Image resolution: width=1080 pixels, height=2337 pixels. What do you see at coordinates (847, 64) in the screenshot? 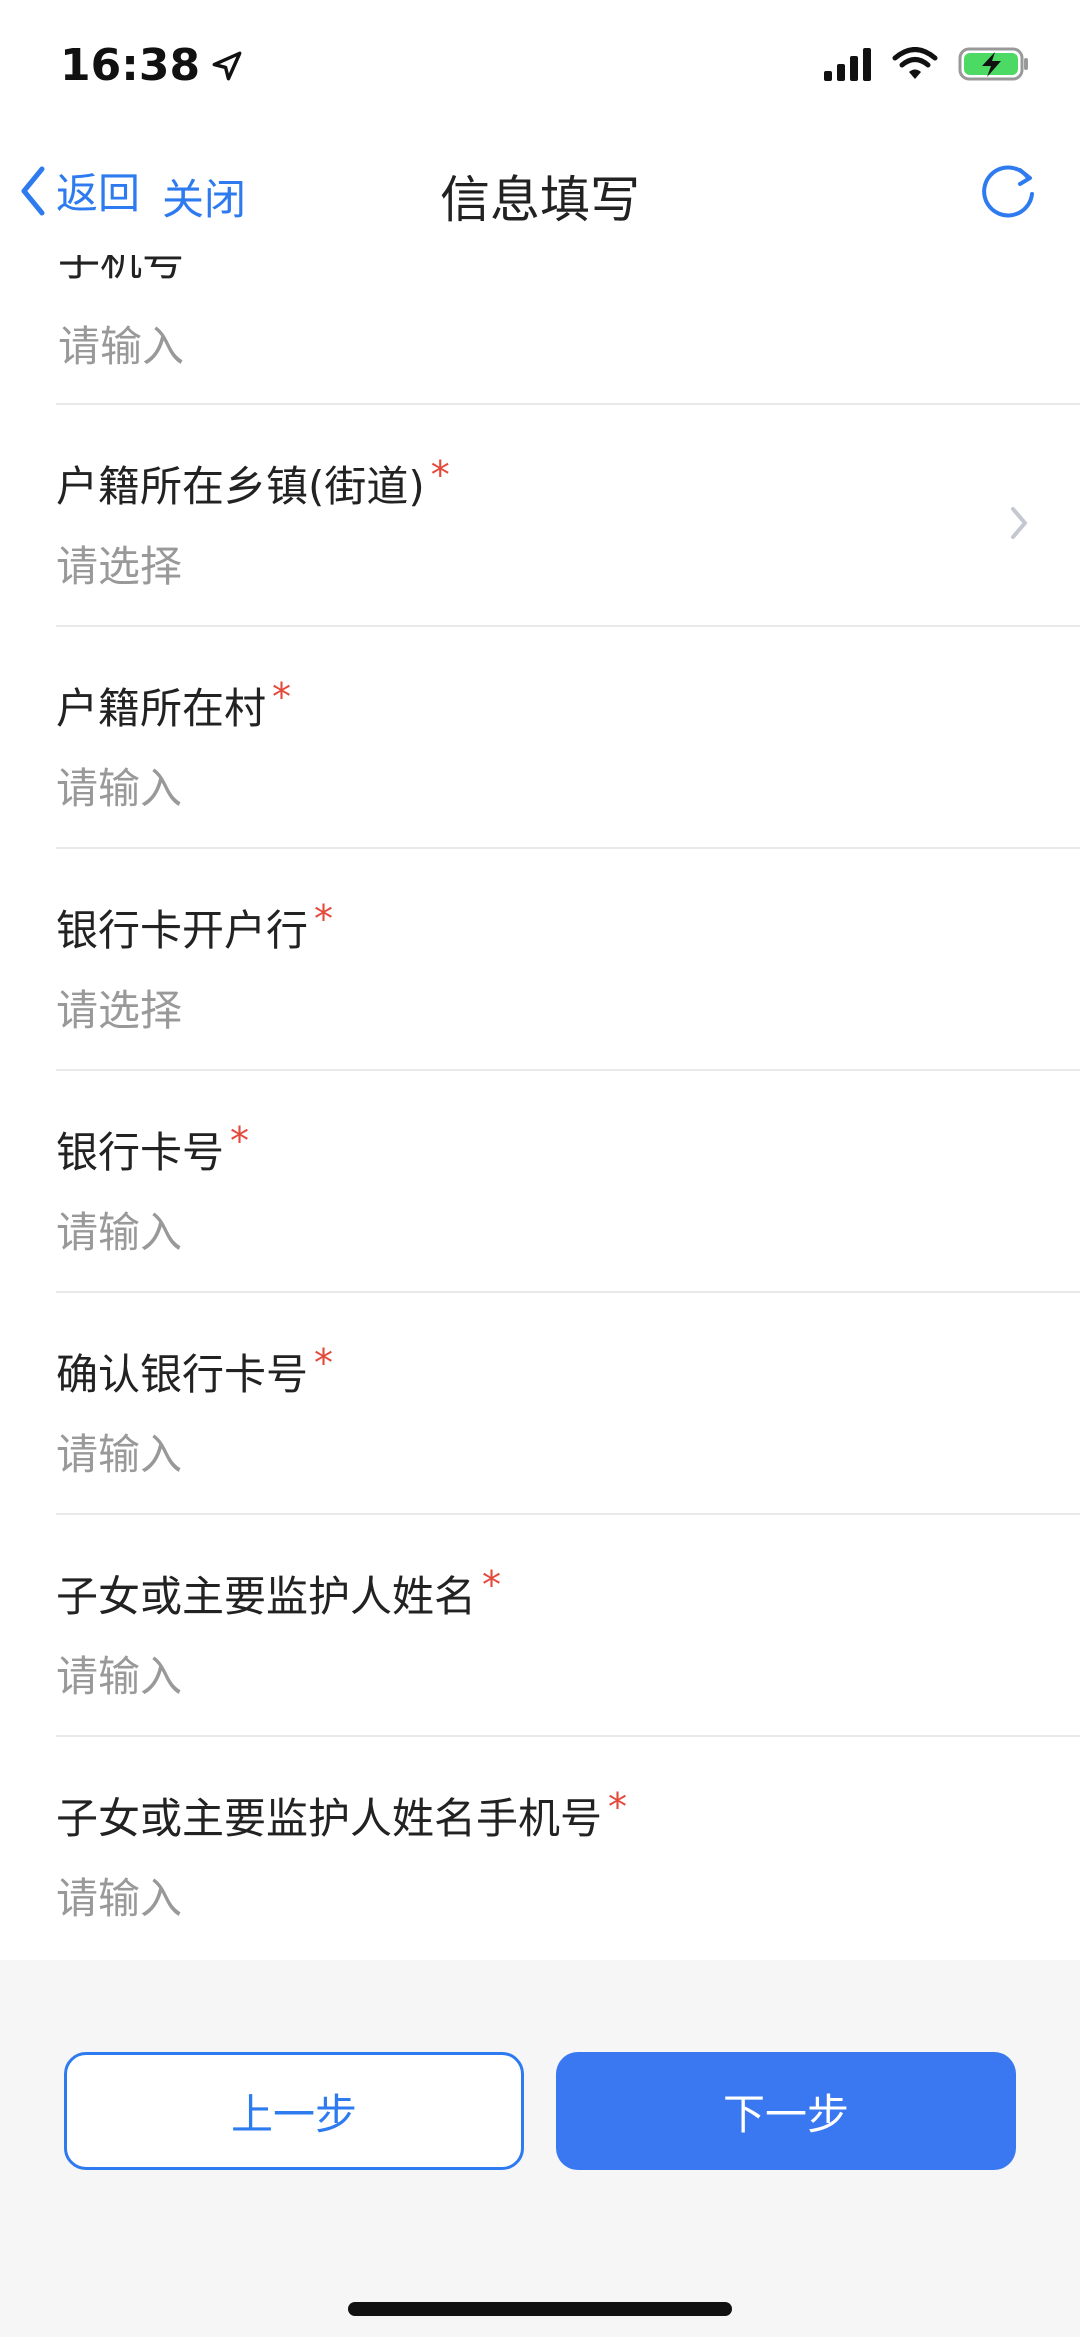
I see `signal-icon` at bounding box center [847, 64].